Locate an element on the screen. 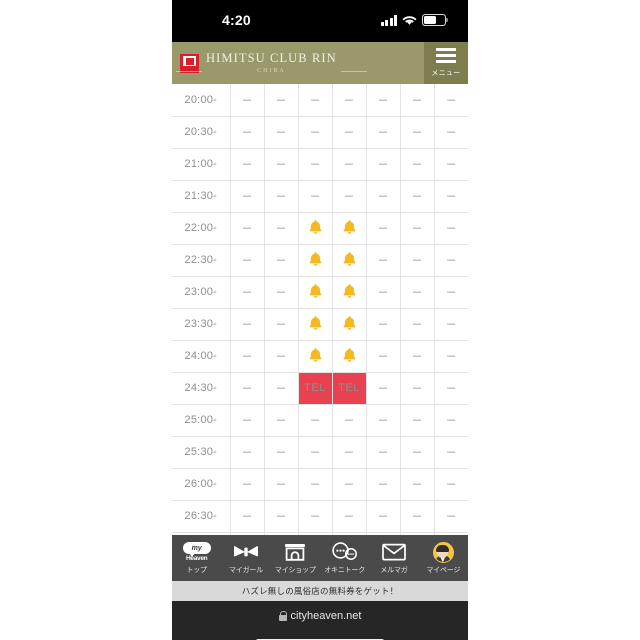 Image resolution: width=640 pixels, height=640 pixels. ad-banner: ハズレ無しの風俗店の無料券をゲット！ is located at coordinates (320, 591).